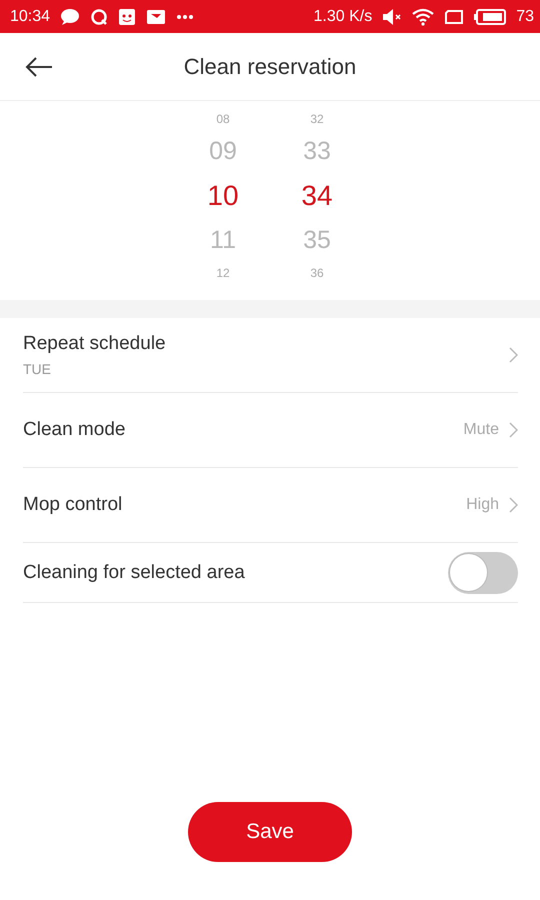 The width and height of the screenshot is (540, 900). I want to click on mute-icon, so click(392, 17).